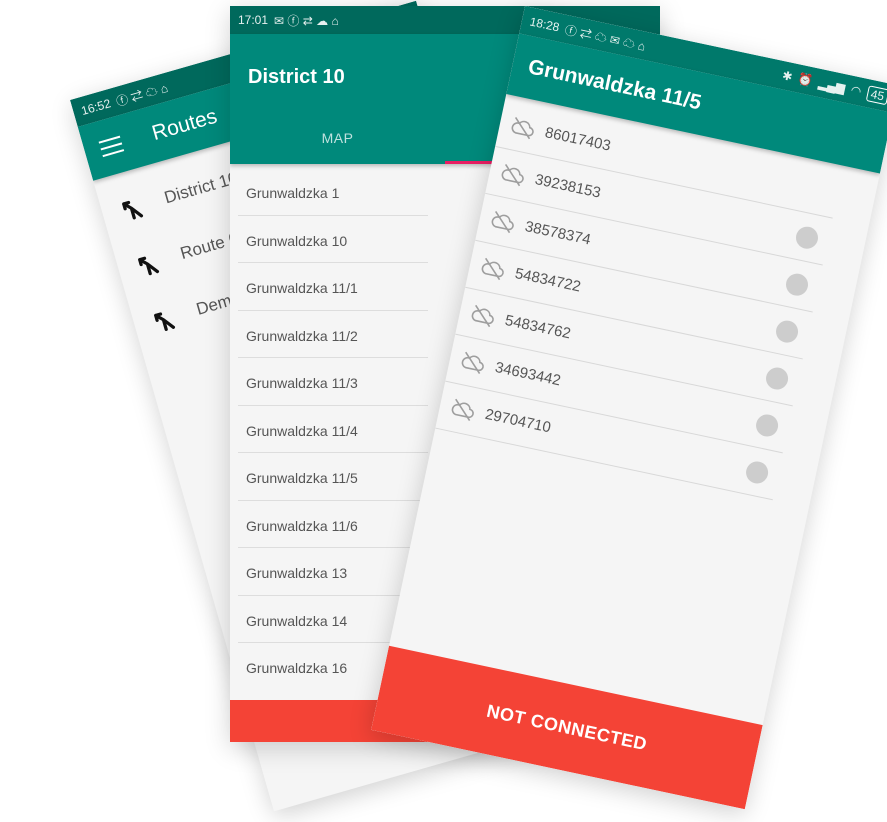 The height and width of the screenshot is (822, 887). I want to click on status-time: 16:52, so click(96, 107).